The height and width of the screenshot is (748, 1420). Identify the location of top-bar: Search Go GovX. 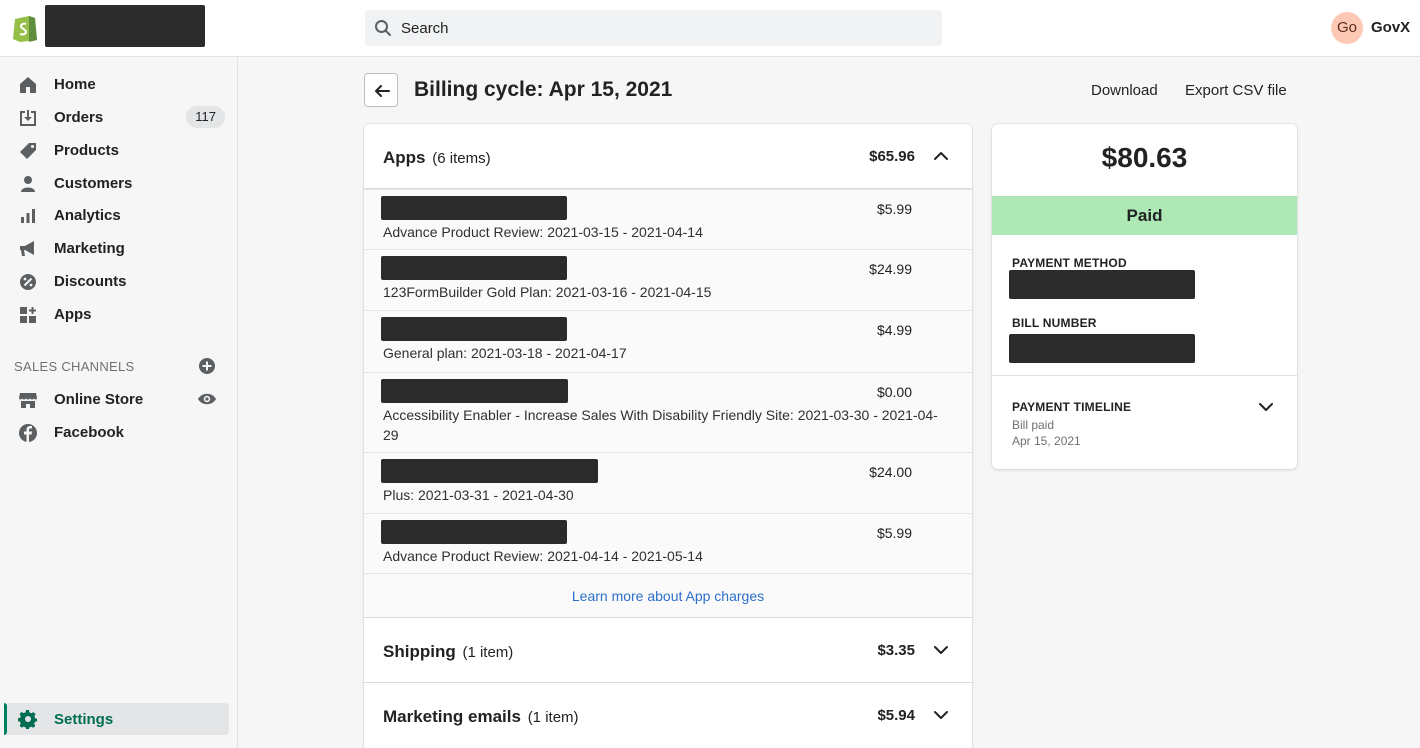
(710, 28).